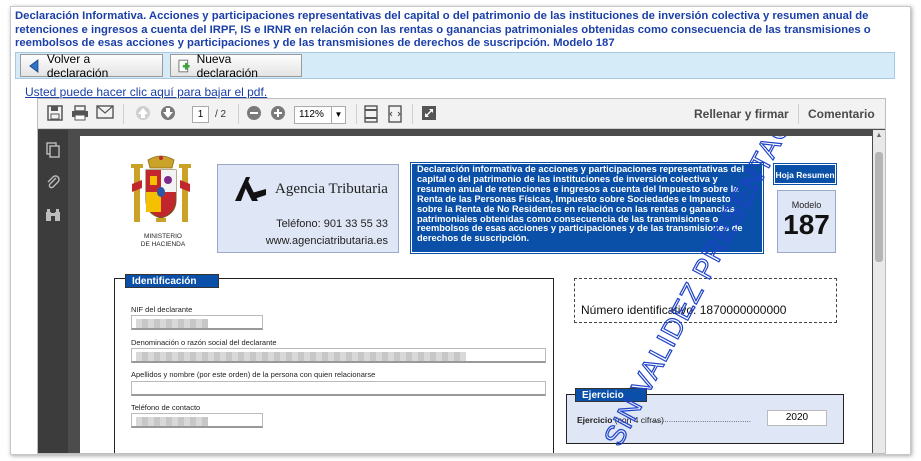 The height and width of the screenshot is (461, 921). Describe the element at coordinates (326, 241) in the screenshot. I see `agency-website: www.agenciatributaria.es` at that location.